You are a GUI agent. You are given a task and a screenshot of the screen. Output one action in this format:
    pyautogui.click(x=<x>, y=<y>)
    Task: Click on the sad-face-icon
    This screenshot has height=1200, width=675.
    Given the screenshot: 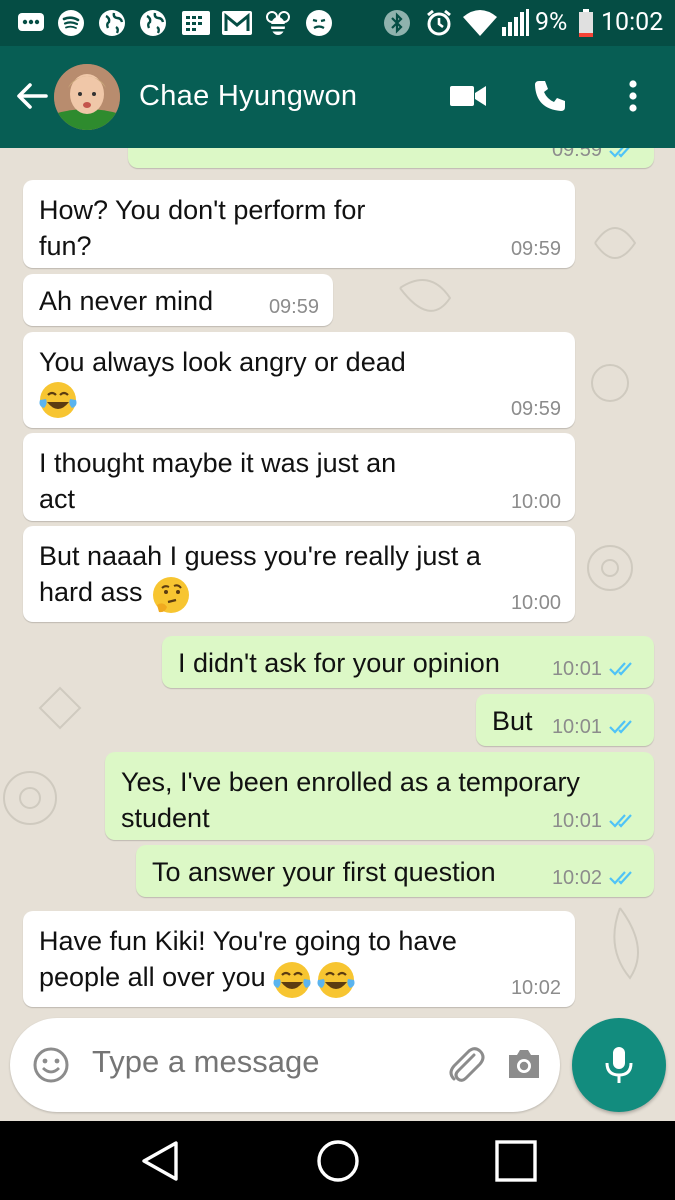 What is the action you would take?
    pyautogui.click(x=319, y=23)
    